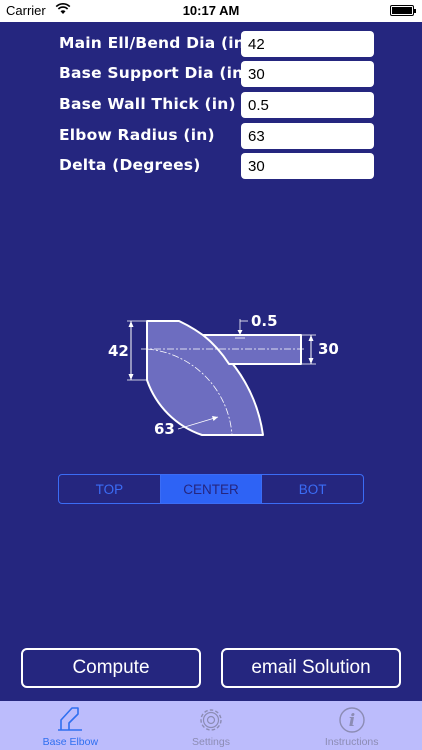 The height and width of the screenshot is (750, 422). What do you see at coordinates (328, 349) in the screenshot?
I see `support-dia-dim-label: 30` at bounding box center [328, 349].